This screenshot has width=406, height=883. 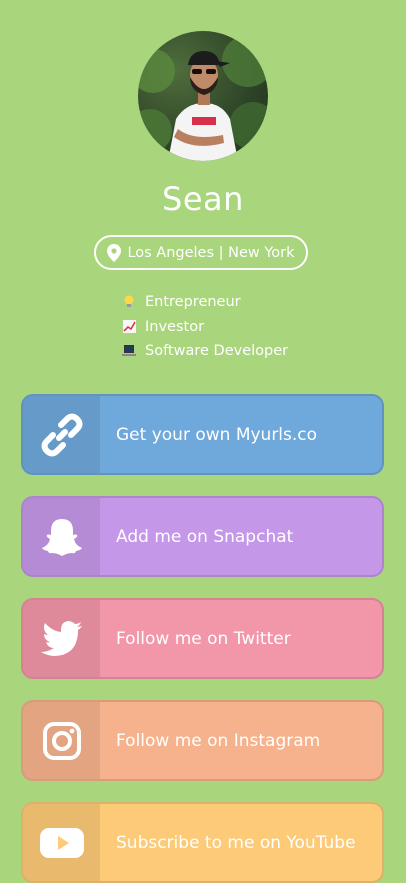 What do you see at coordinates (211, 252) in the screenshot?
I see `location-text: Los Angeles | New York` at bounding box center [211, 252].